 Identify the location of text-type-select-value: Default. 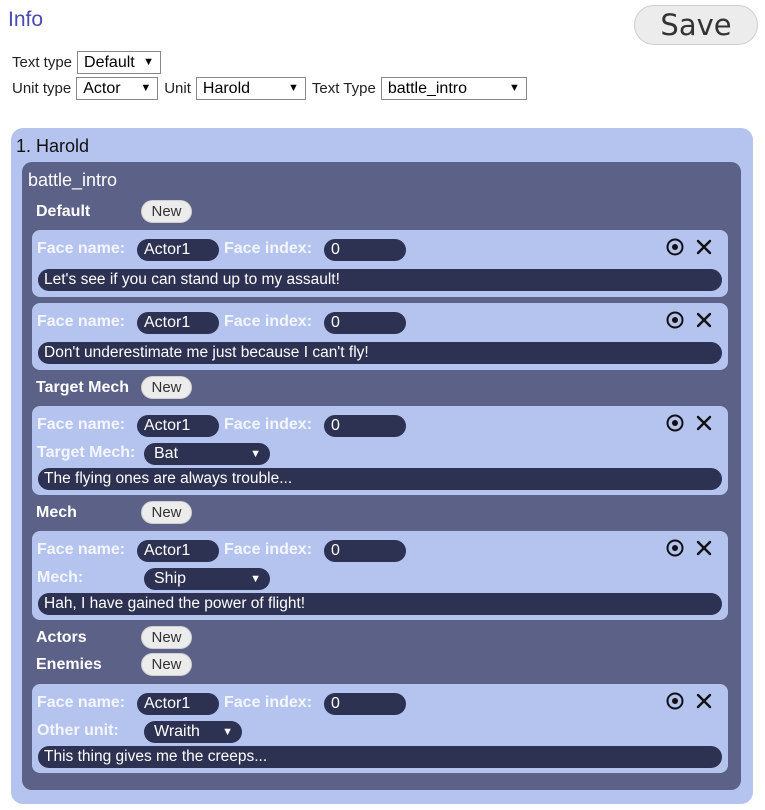
(109, 62).